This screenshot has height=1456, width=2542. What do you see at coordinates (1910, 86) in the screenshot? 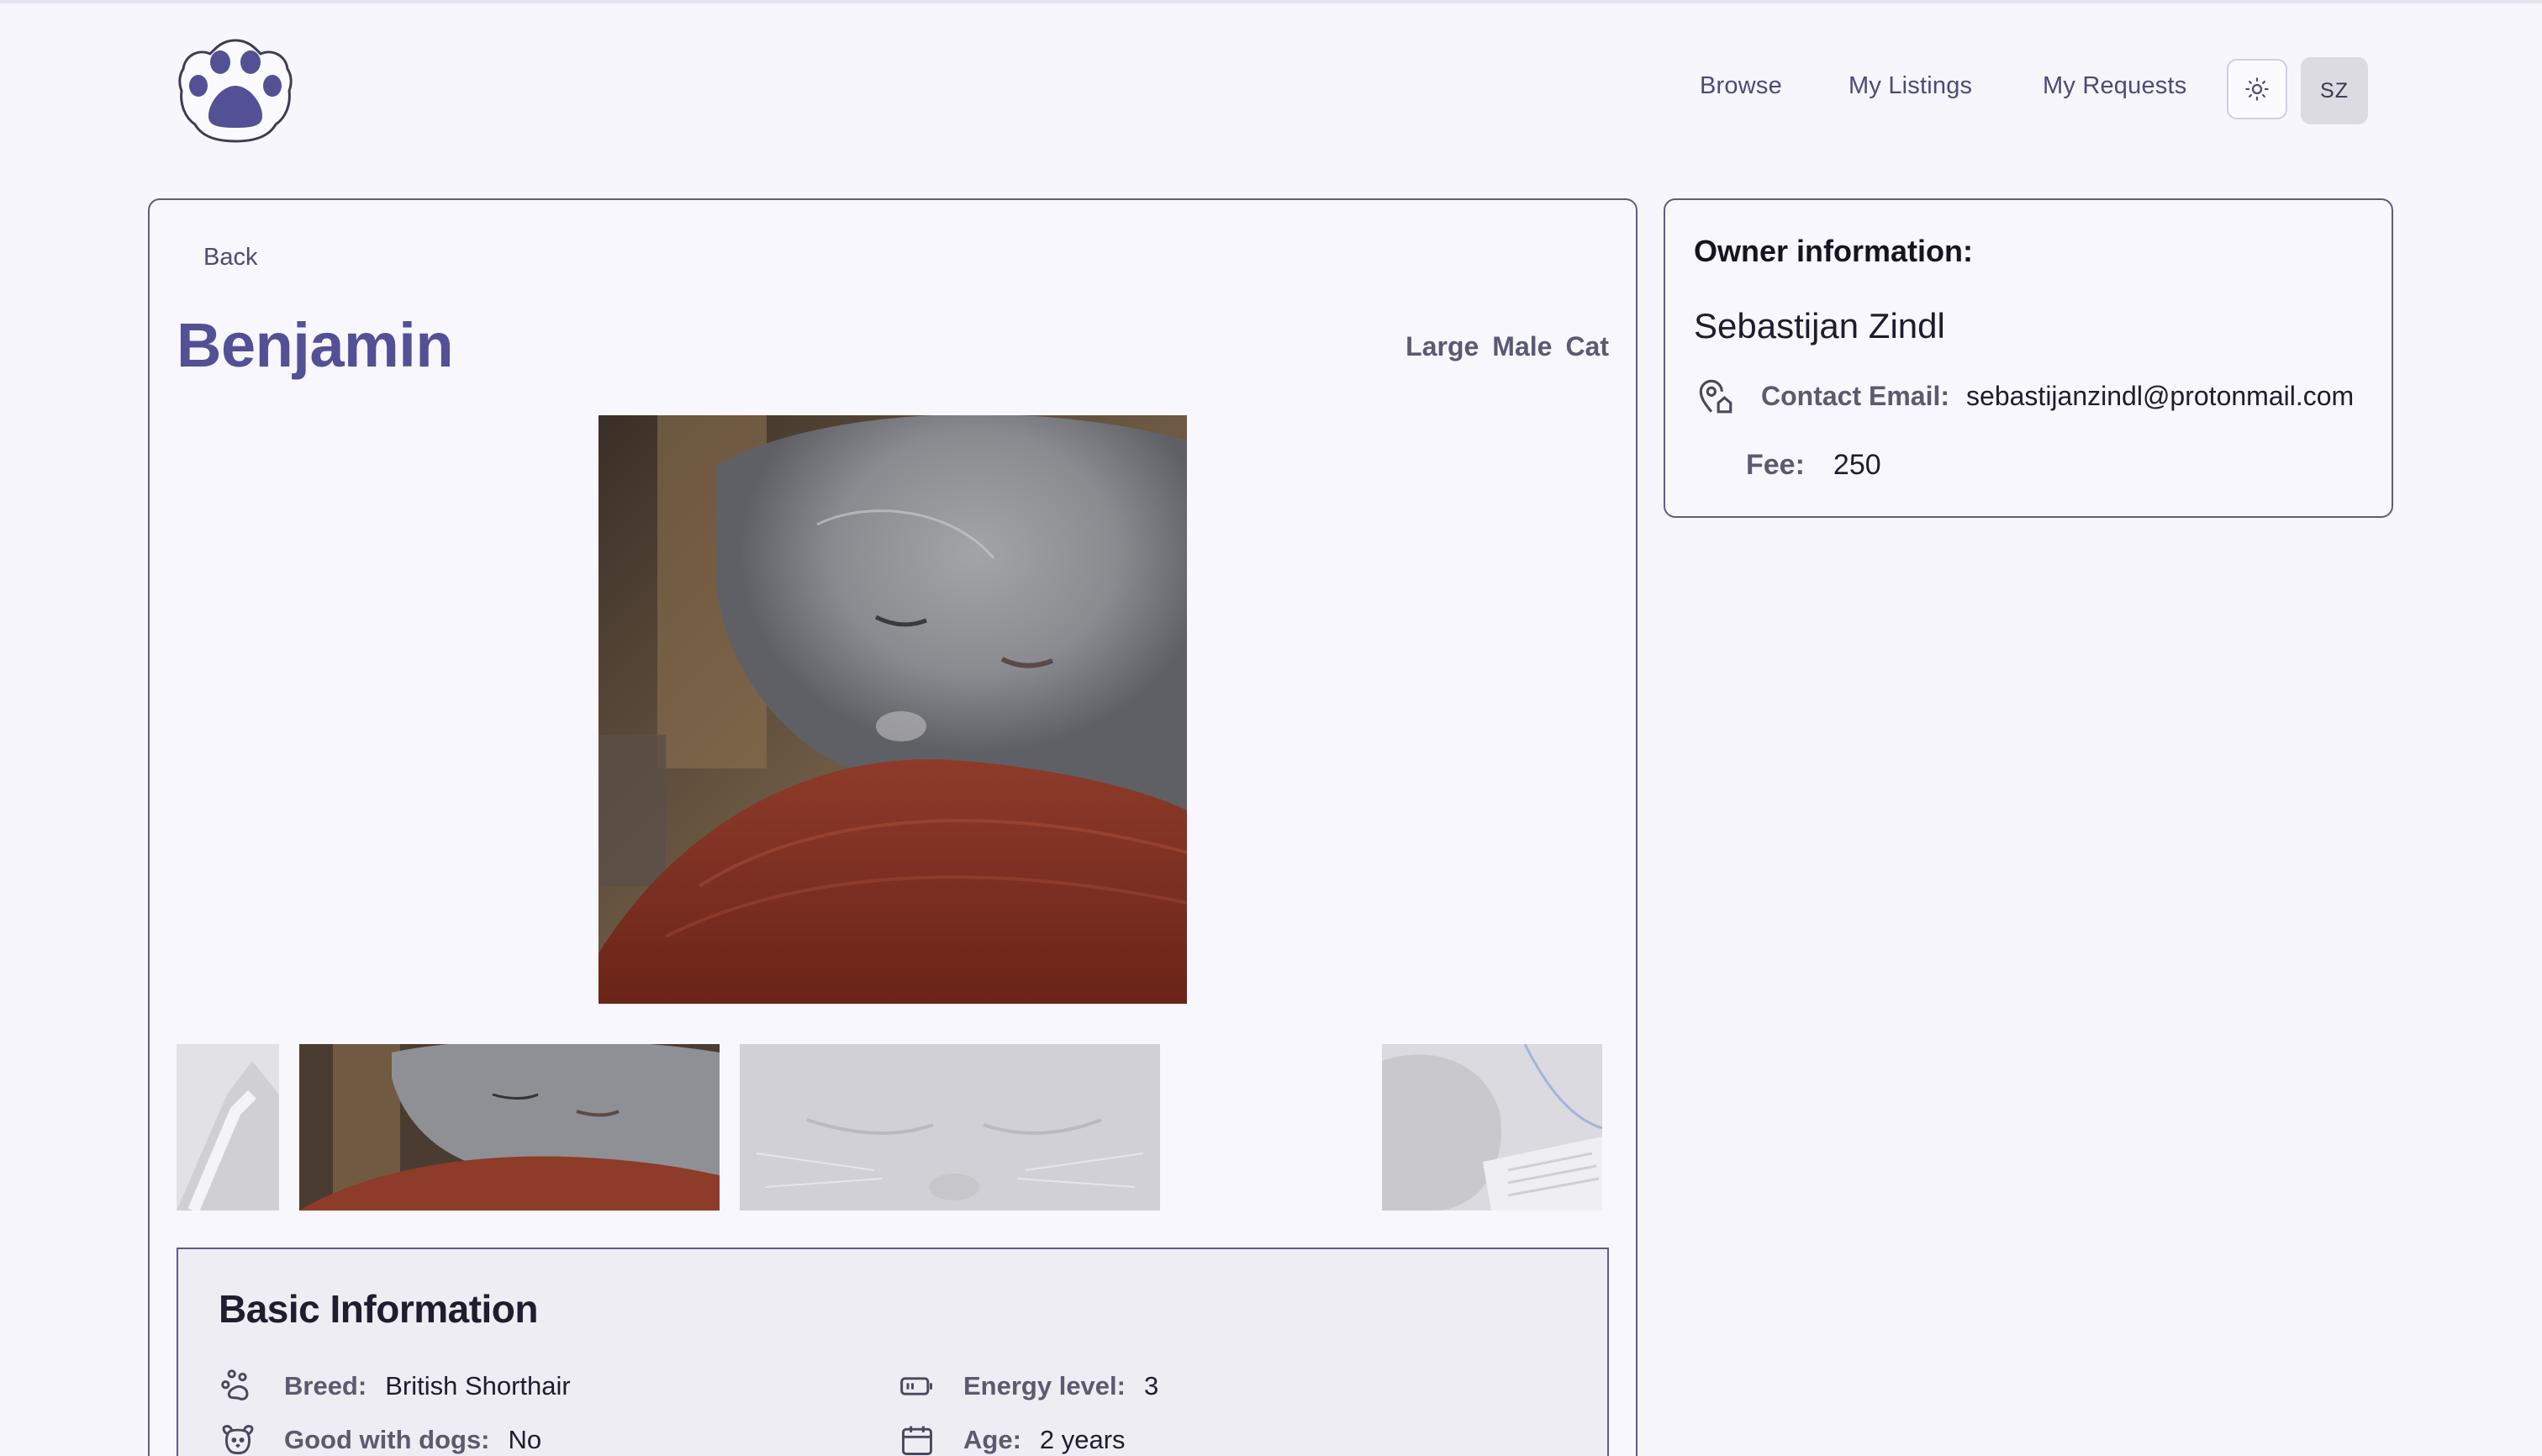
I see `nav-my-listings-link: My Listings` at bounding box center [1910, 86].